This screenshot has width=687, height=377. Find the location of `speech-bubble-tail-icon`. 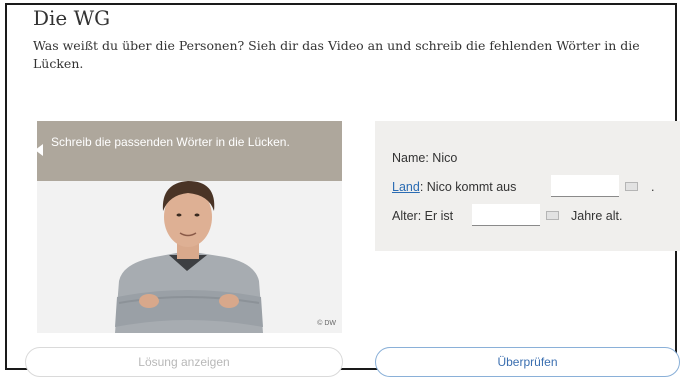

speech-bubble-tail-icon is located at coordinates (40, 150).